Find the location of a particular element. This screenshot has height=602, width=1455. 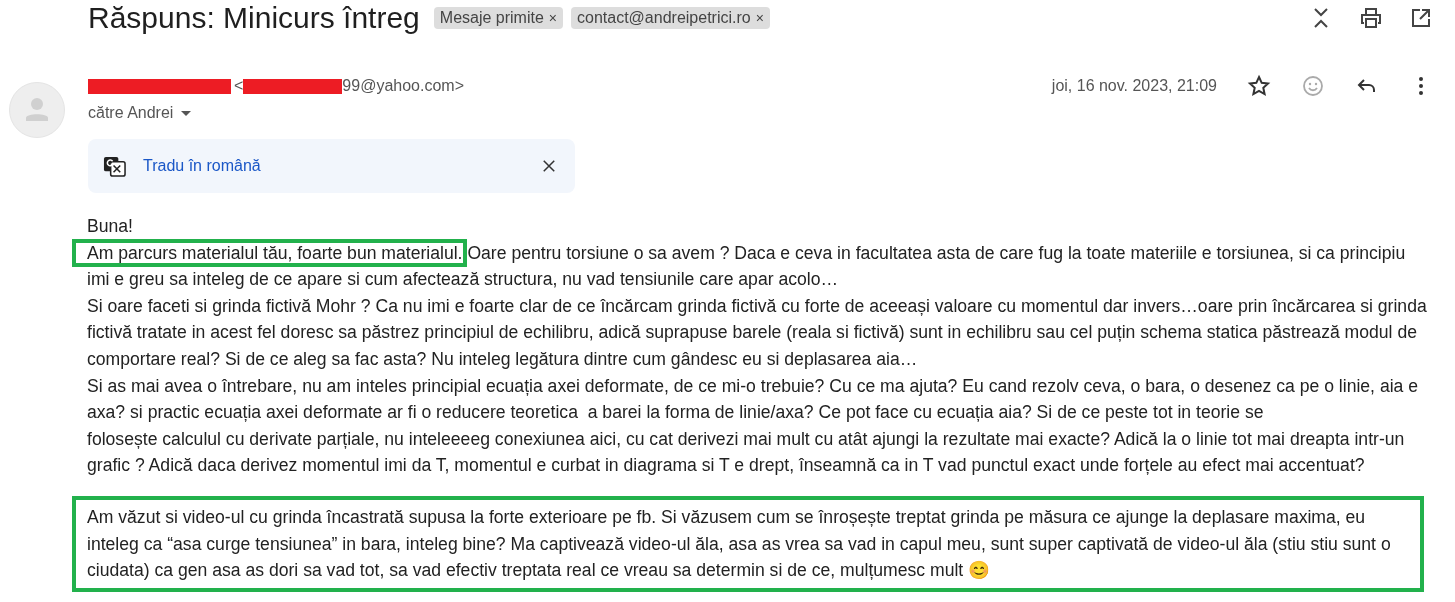

label-text: contact@andreipetrici.ro is located at coordinates (664, 18).